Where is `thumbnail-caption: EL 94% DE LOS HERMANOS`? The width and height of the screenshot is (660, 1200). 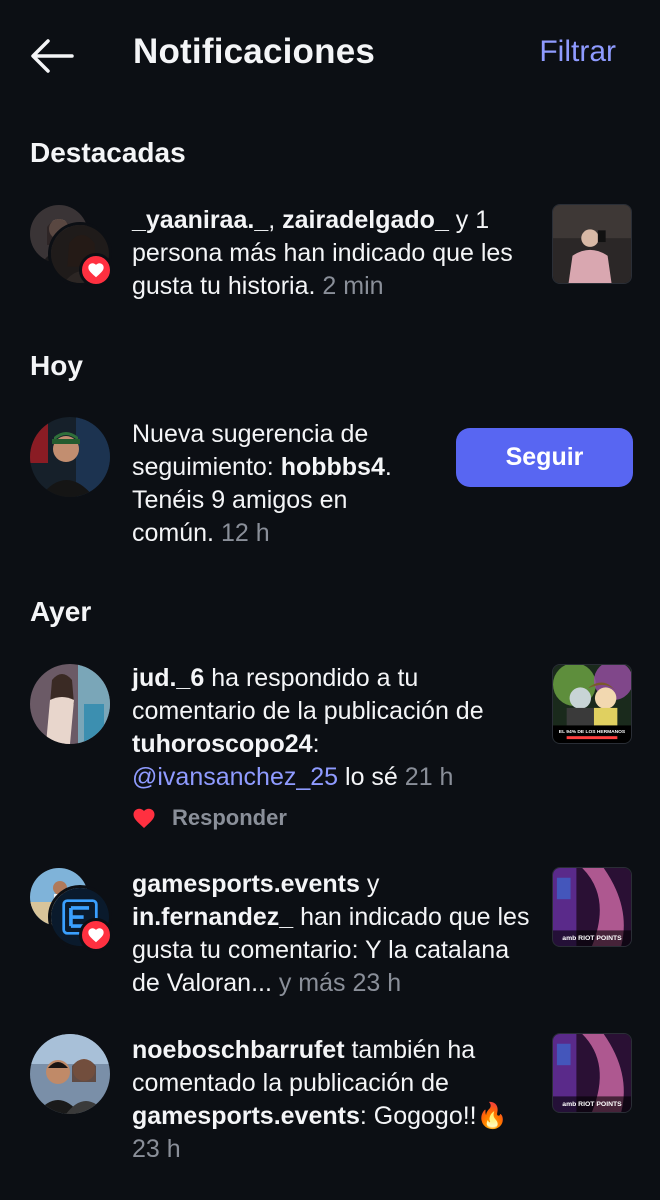
thumbnail-caption: EL 94% DE LOS HERMANOS is located at coordinates (592, 732).